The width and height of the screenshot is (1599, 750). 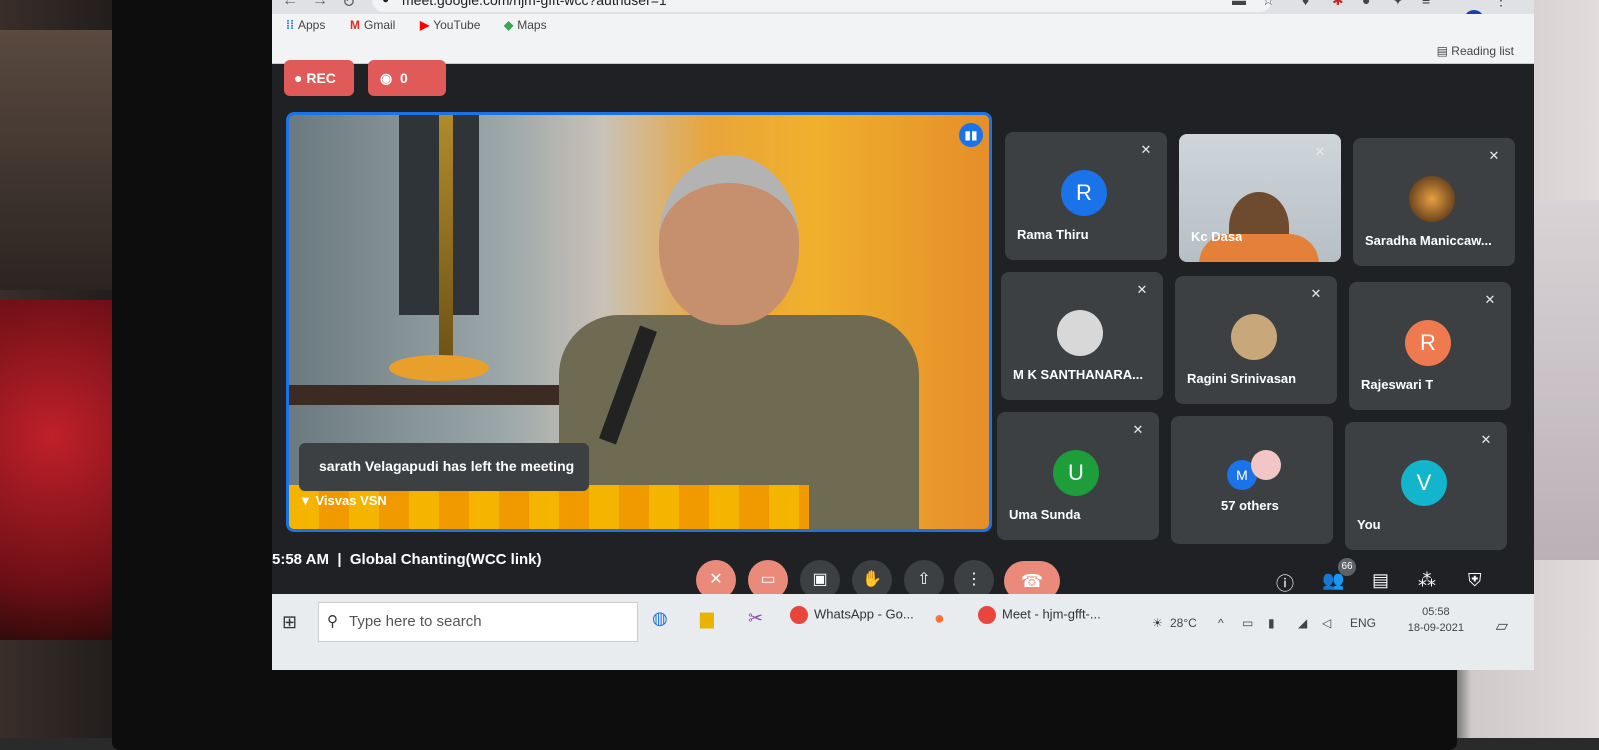 What do you see at coordinates (1369, 524) in the screenshot?
I see `participant-name: You` at bounding box center [1369, 524].